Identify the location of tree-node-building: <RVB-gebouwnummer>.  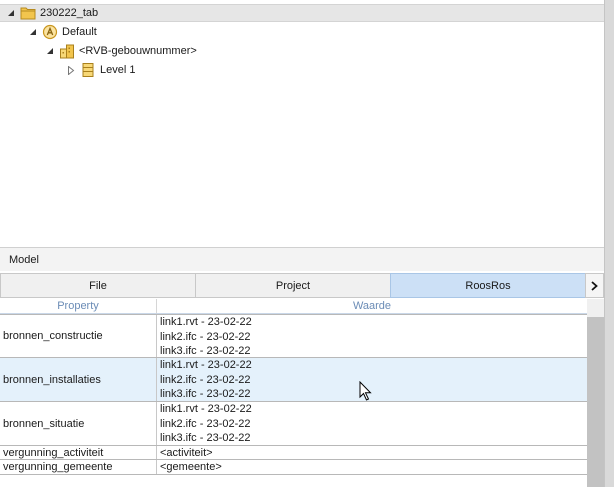
(121, 51).